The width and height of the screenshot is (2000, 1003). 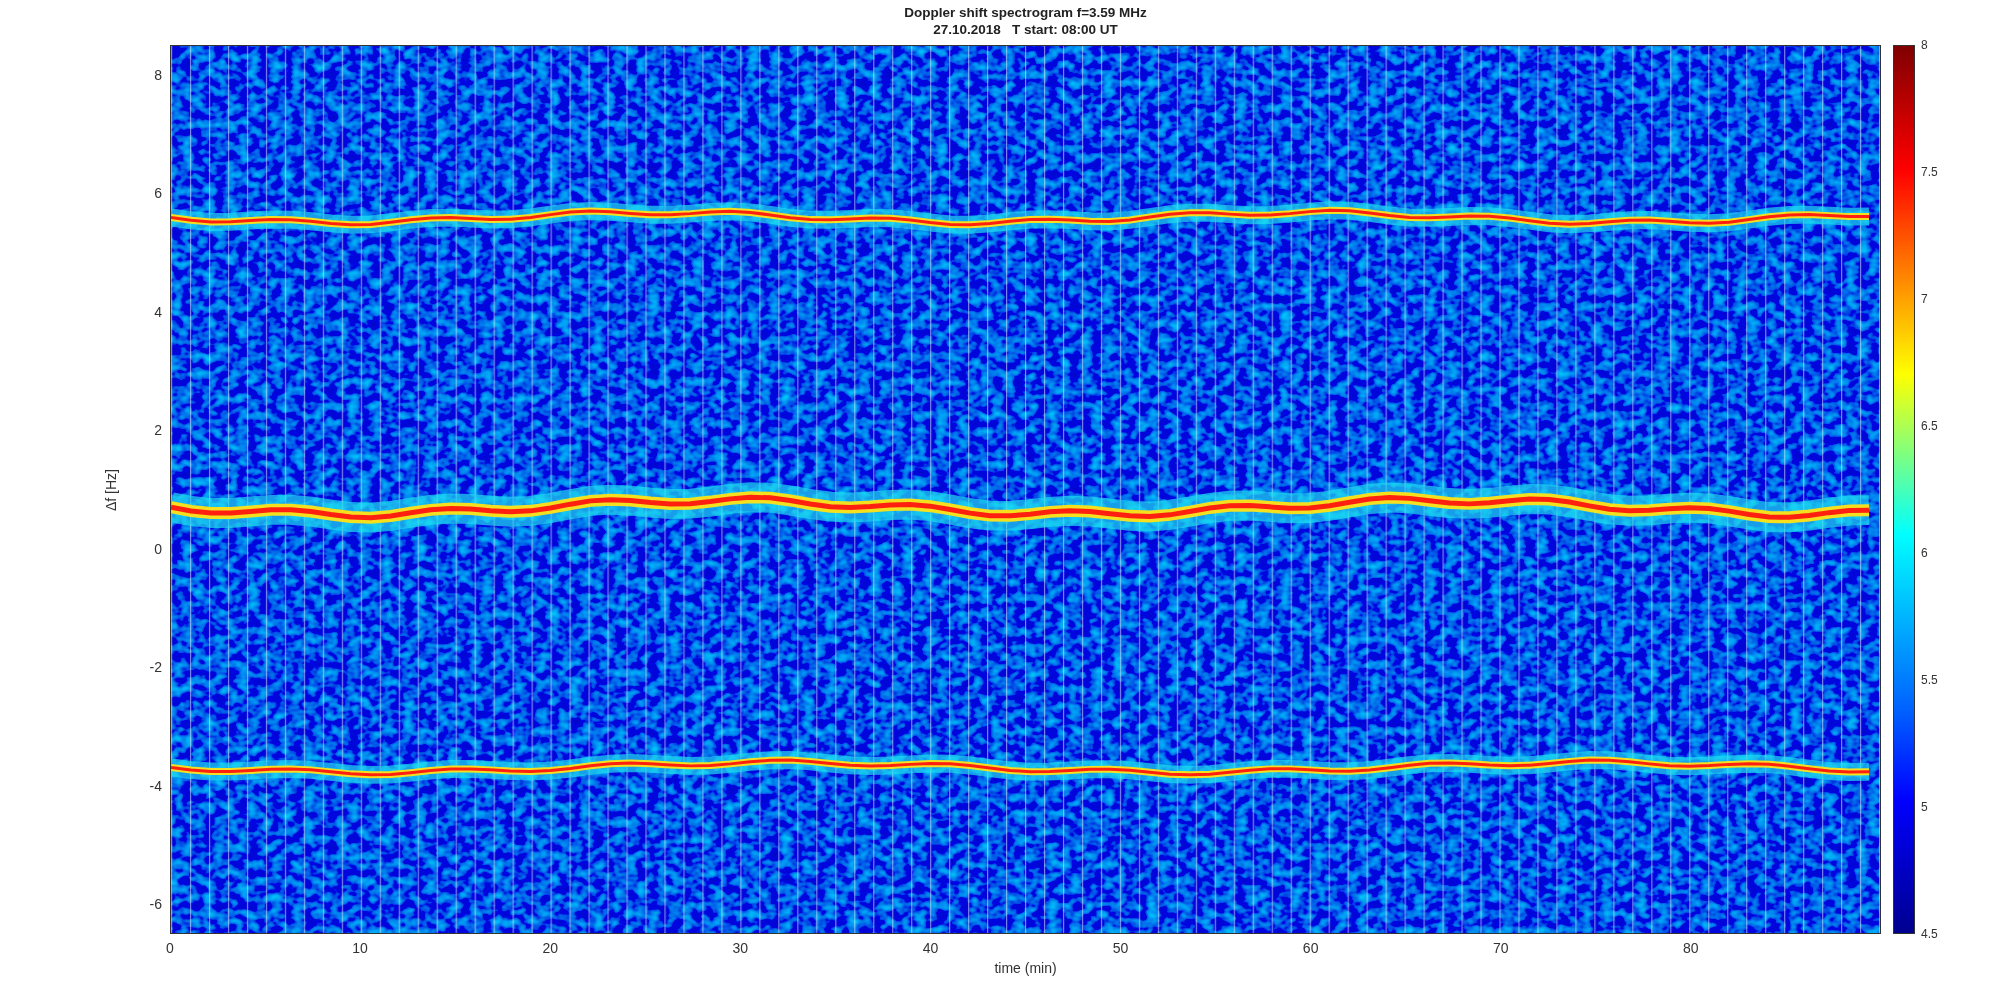 What do you see at coordinates (1025, 29) in the screenshot?
I see `chart-subtitle: 27.10.2018 T start: 08:00 UT` at bounding box center [1025, 29].